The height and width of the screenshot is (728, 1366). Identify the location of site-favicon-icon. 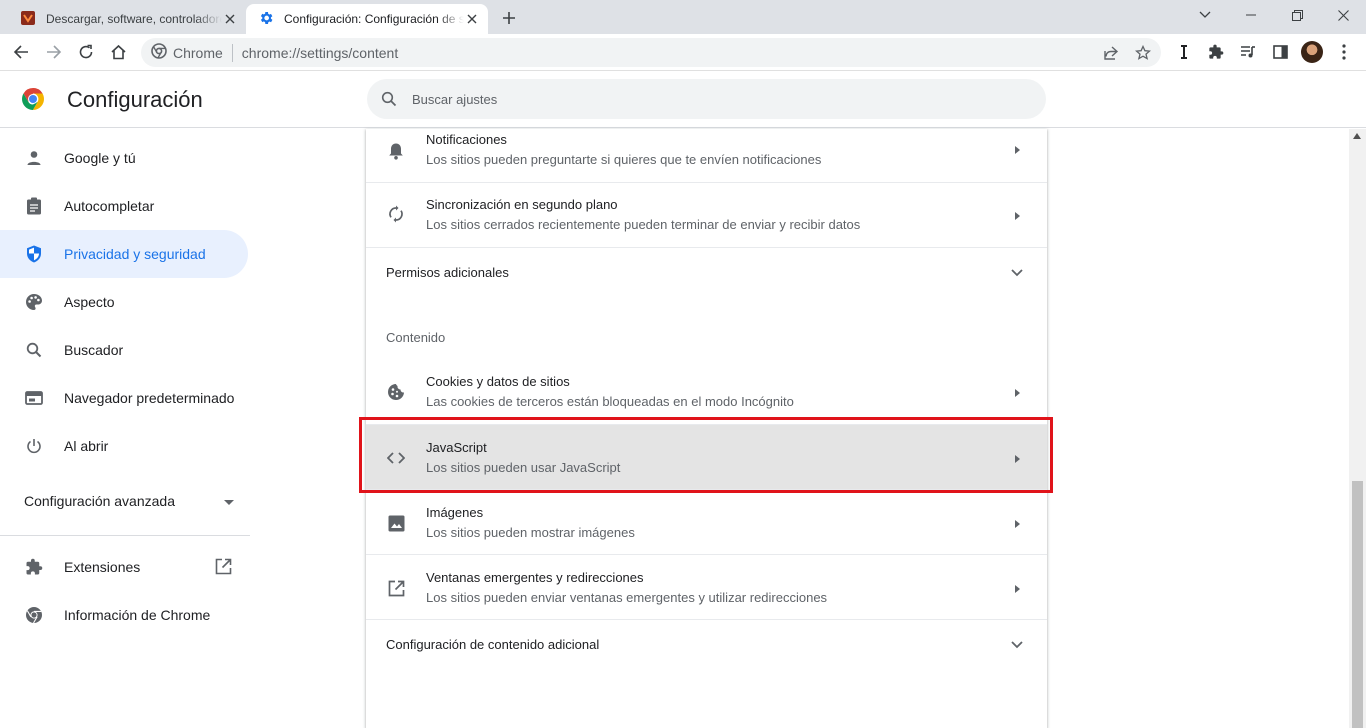
(28, 19).